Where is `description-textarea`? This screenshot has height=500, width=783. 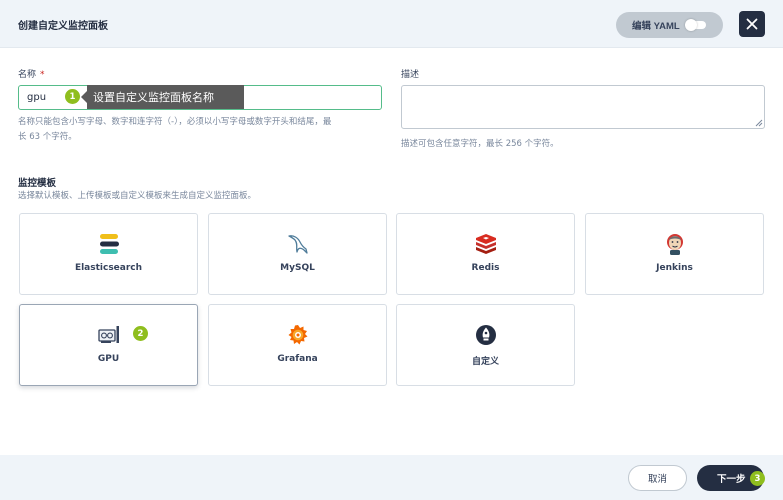 description-textarea is located at coordinates (583, 107).